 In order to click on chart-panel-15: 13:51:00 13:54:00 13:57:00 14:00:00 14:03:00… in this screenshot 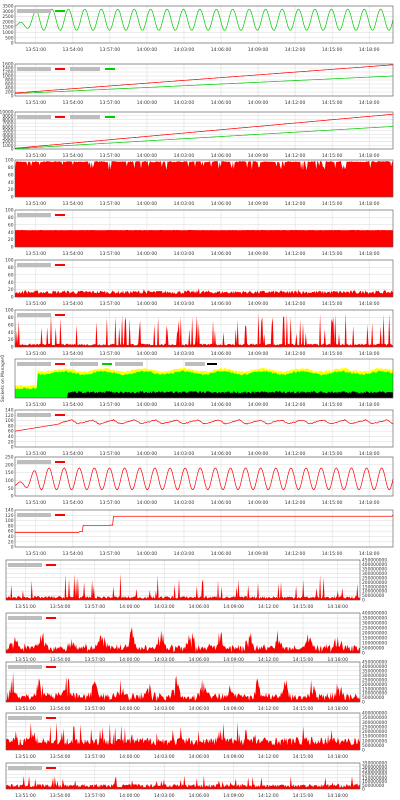, I will do `click(200, 736)`.